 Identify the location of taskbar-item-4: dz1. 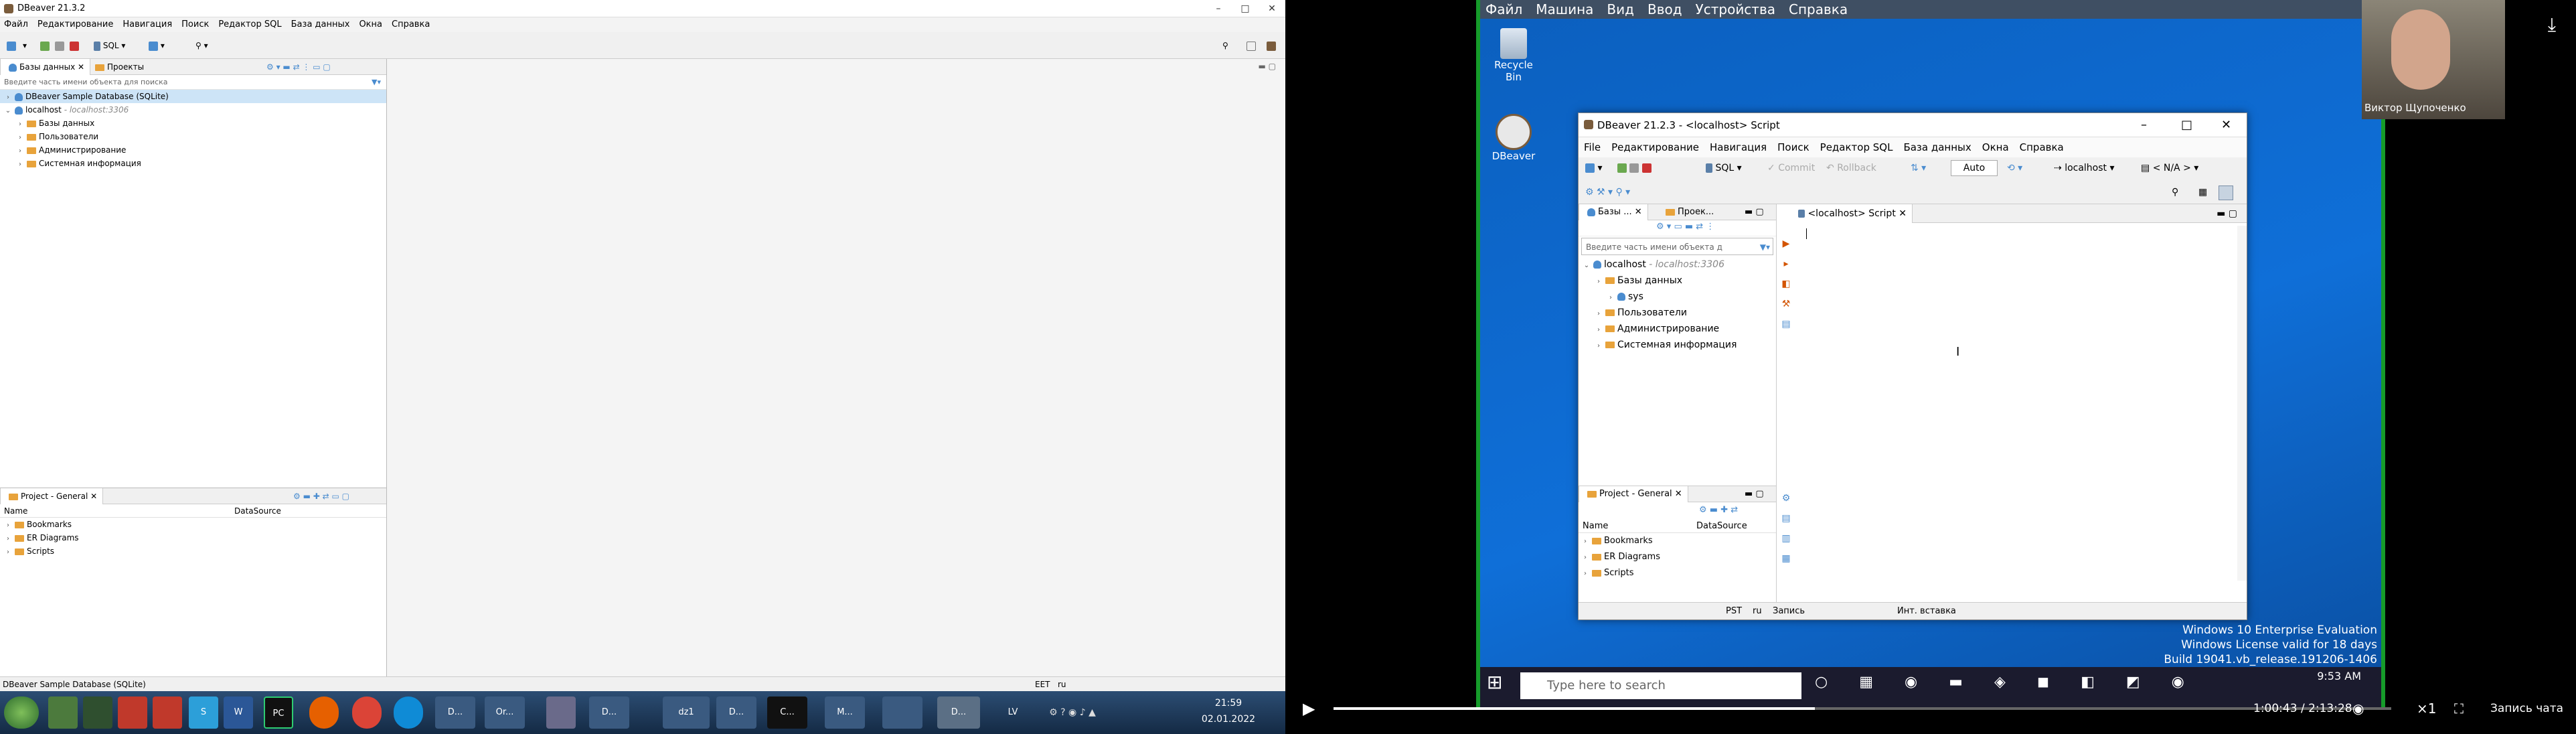
(687, 713).